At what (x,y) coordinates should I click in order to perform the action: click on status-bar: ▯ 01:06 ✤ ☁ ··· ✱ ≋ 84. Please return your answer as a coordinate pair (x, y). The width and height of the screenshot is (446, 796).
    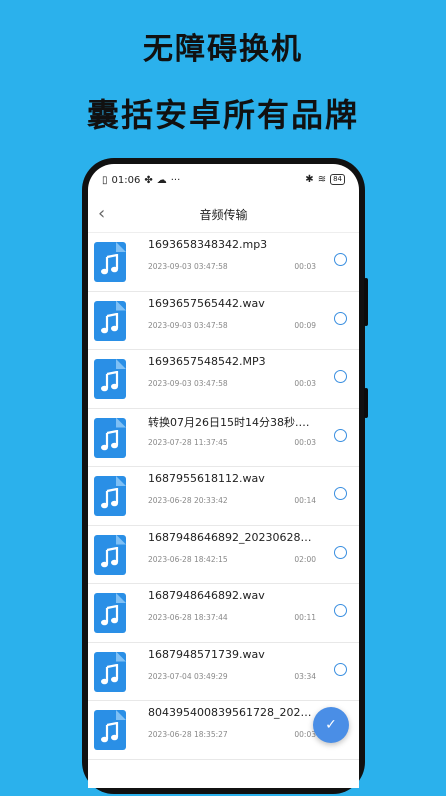
    Looking at the image, I should click on (223, 180).